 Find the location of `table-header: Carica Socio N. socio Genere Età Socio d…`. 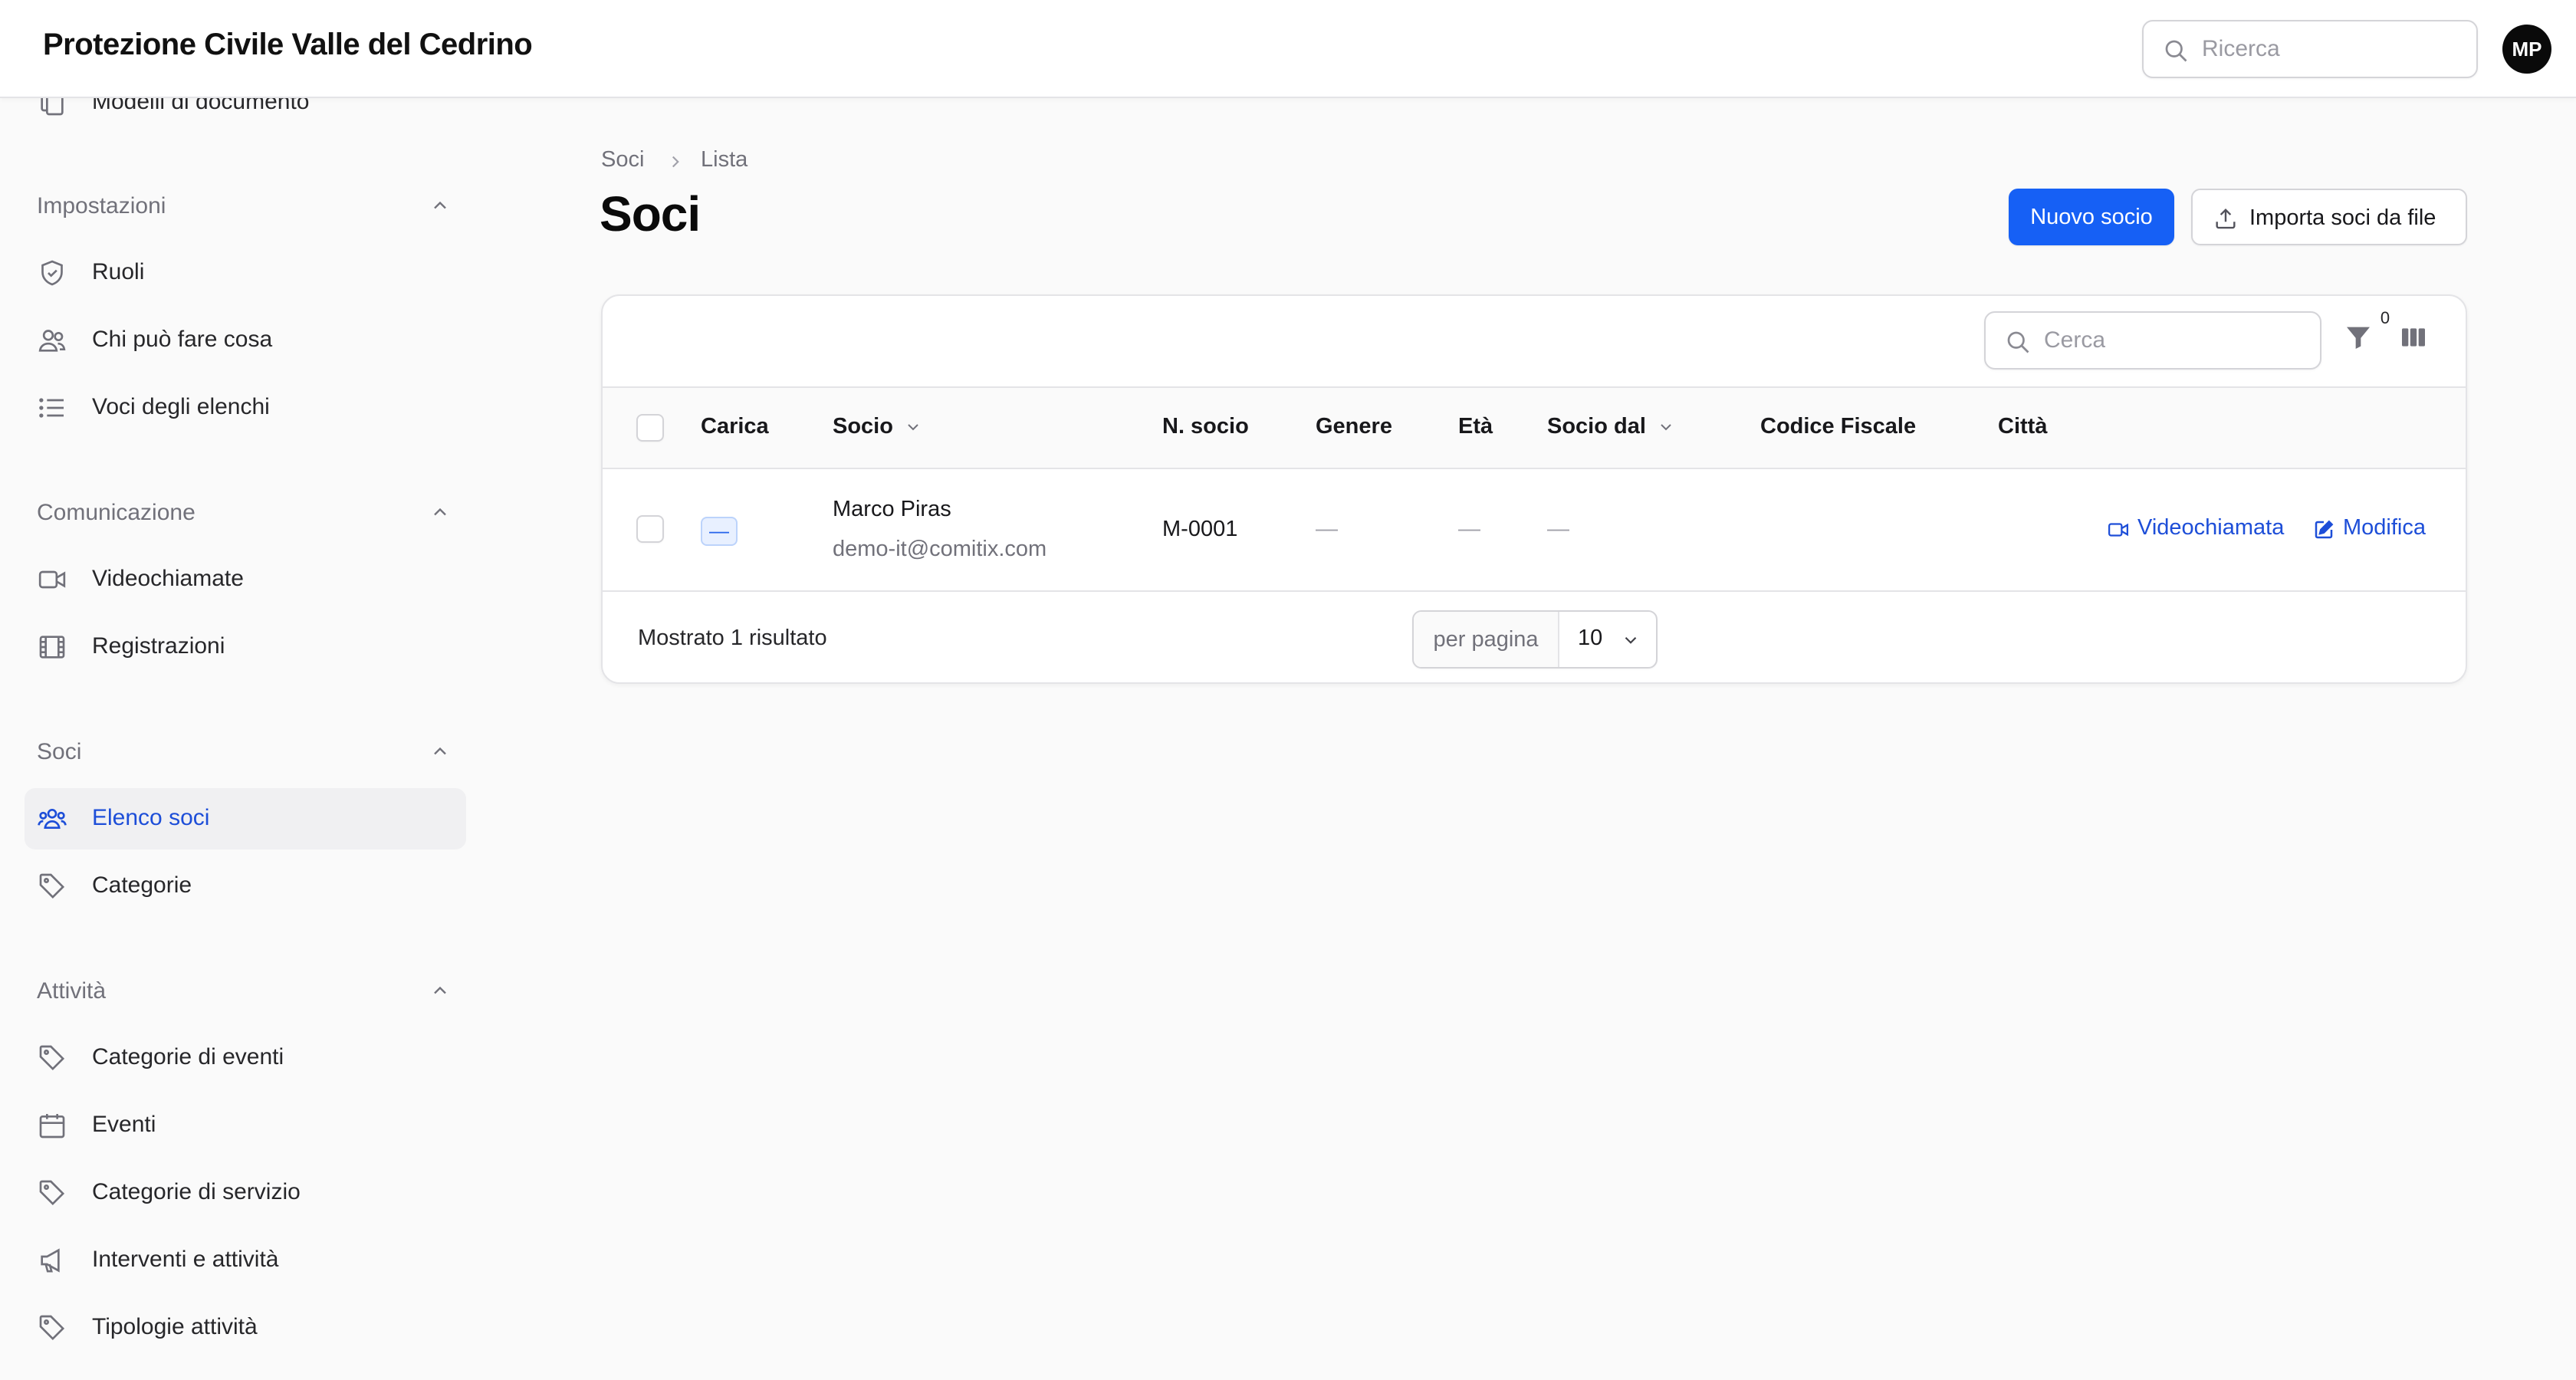

table-header: Carica Socio N. socio Genere Età Socio d… is located at coordinates (1534, 427).